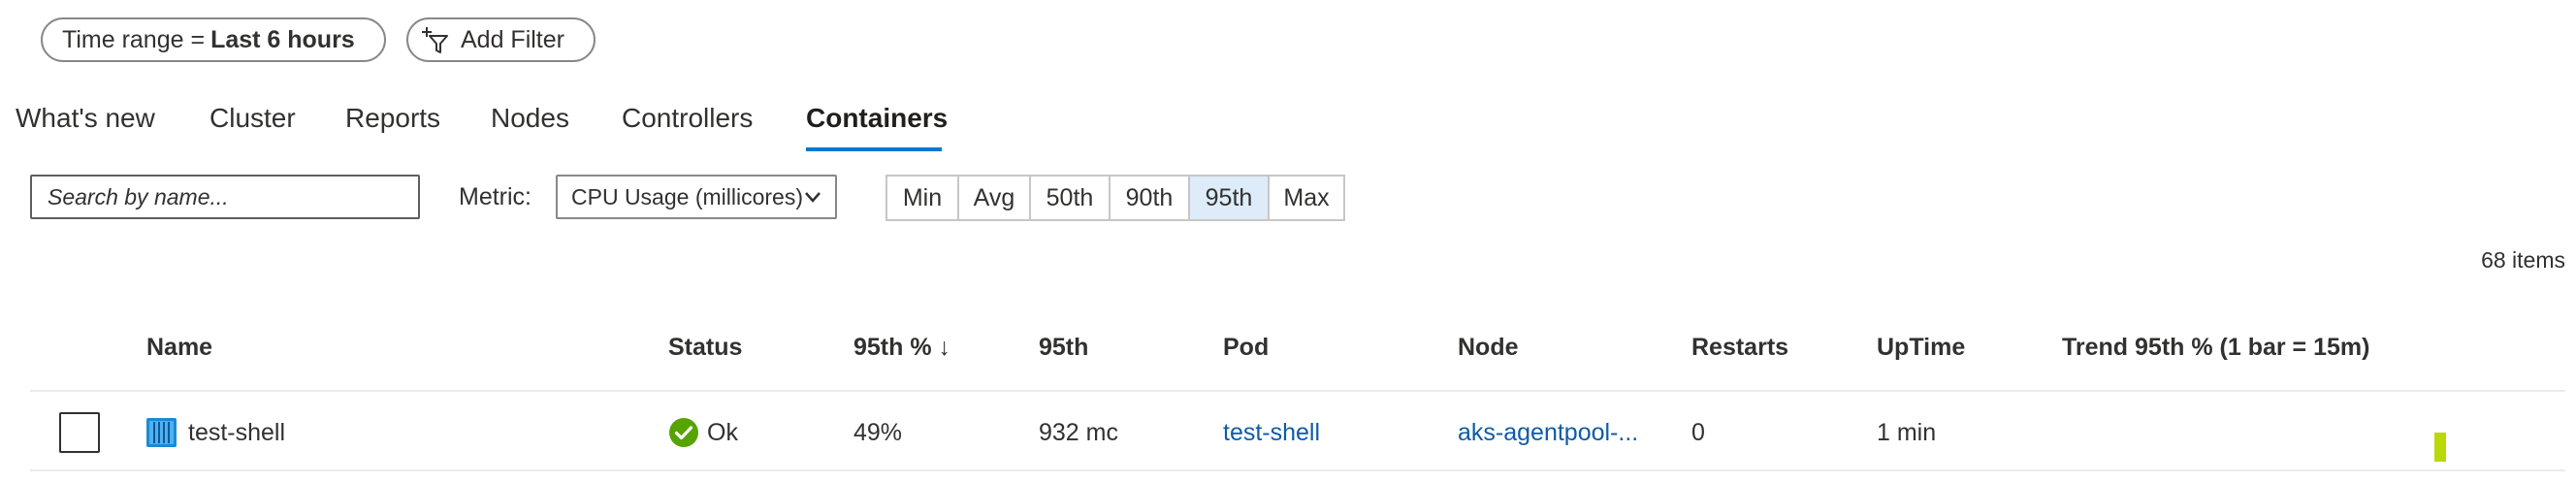 The width and height of the screenshot is (2576, 483). Describe the element at coordinates (2440, 447) in the screenshot. I see `trend-bar` at that location.